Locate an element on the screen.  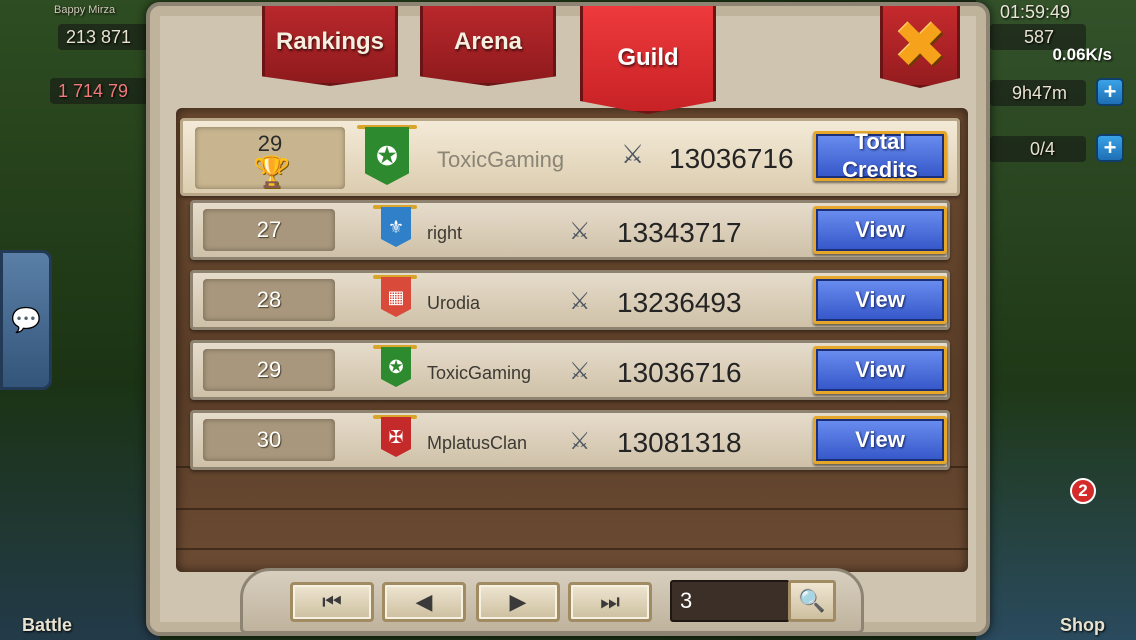
my-guild-score: 13036716 is located at coordinates (731, 158).